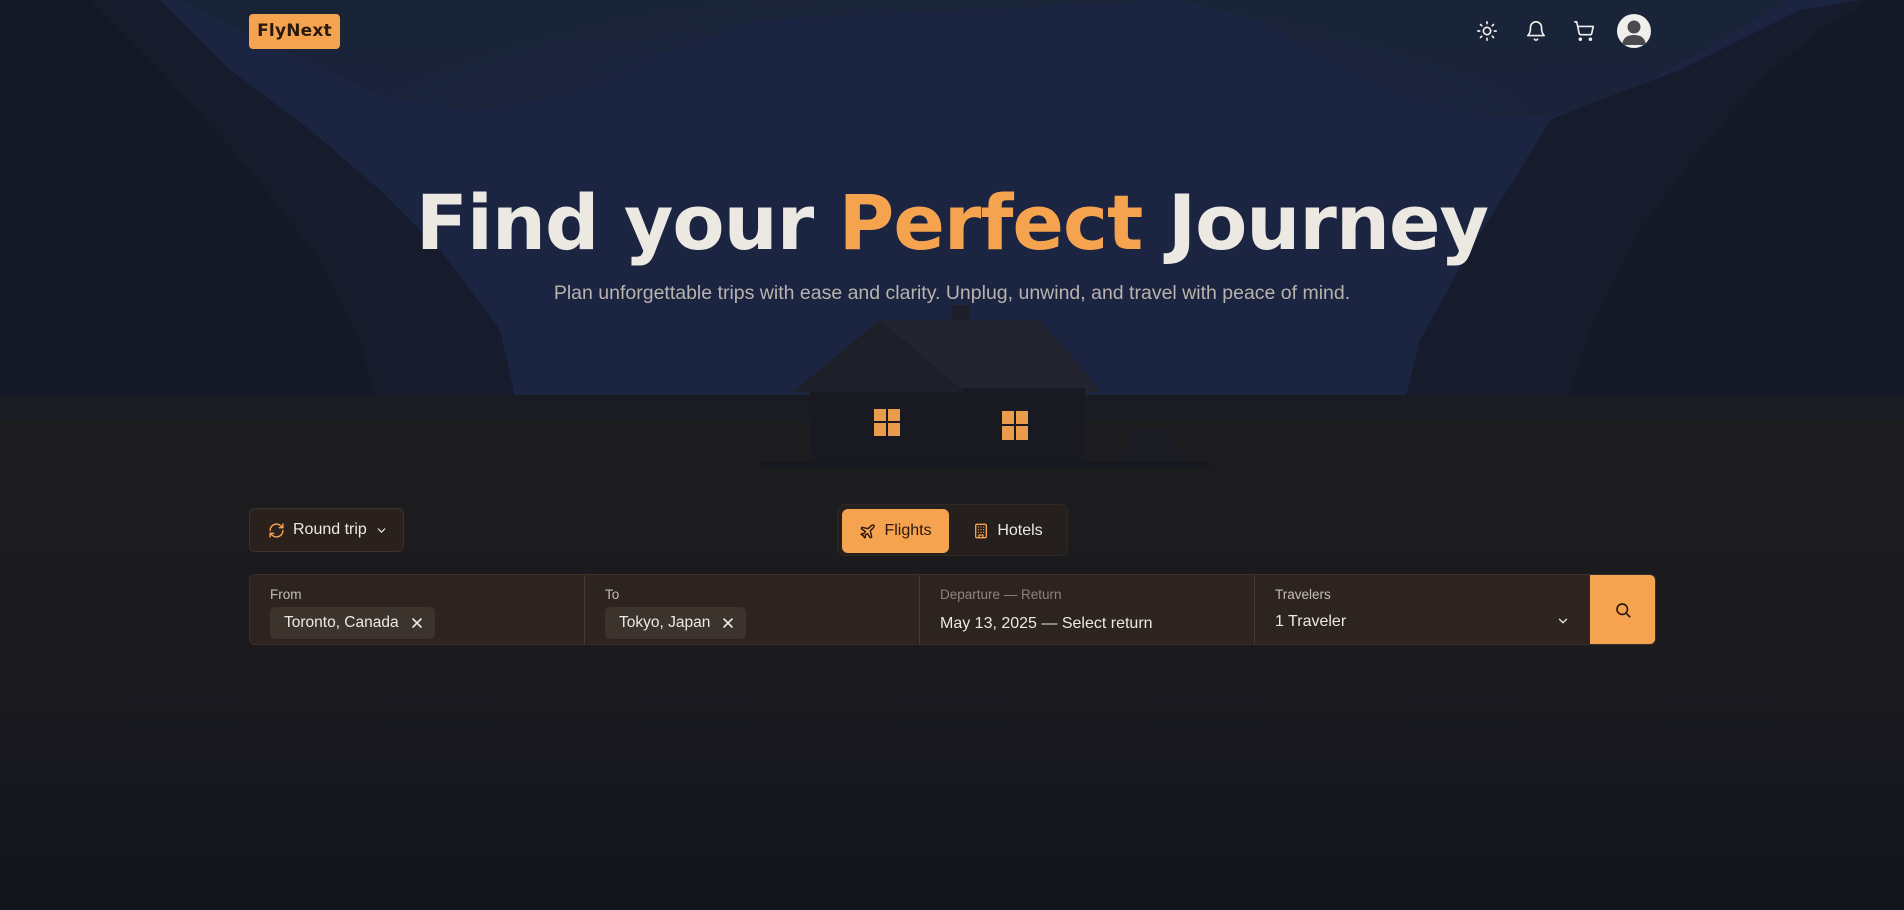 The image size is (1904, 910). I want to click on hero-title: Find your Perfect Journey, so click(952, 222).